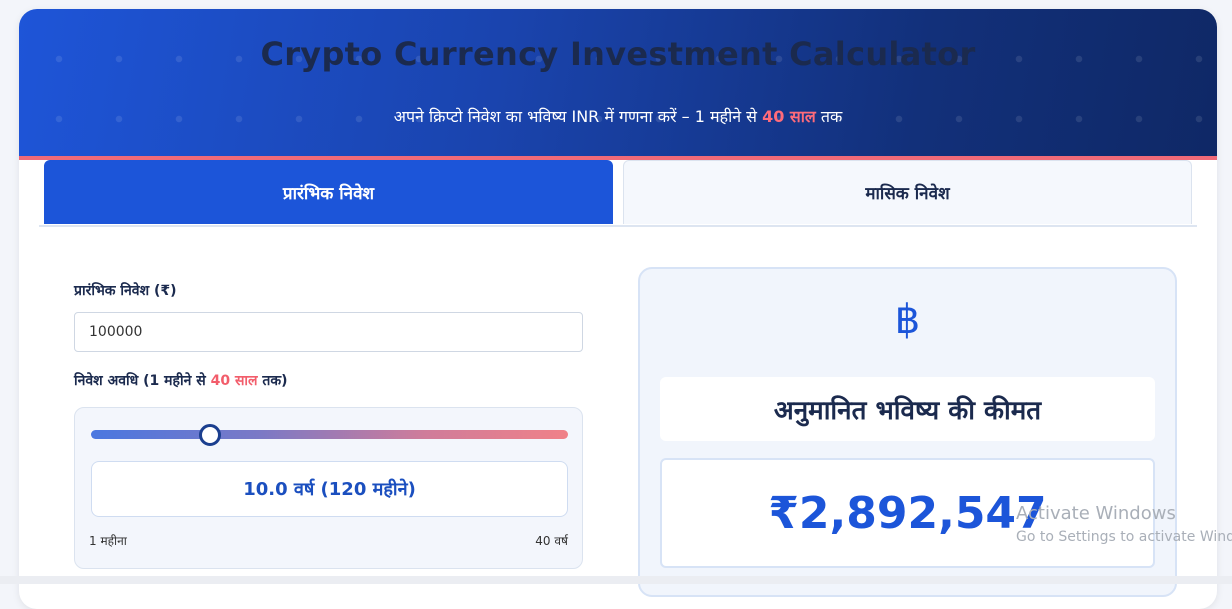  Describe the element at coordinates (616, 580) in the screenshot. I see `bottom-edge` at that location.